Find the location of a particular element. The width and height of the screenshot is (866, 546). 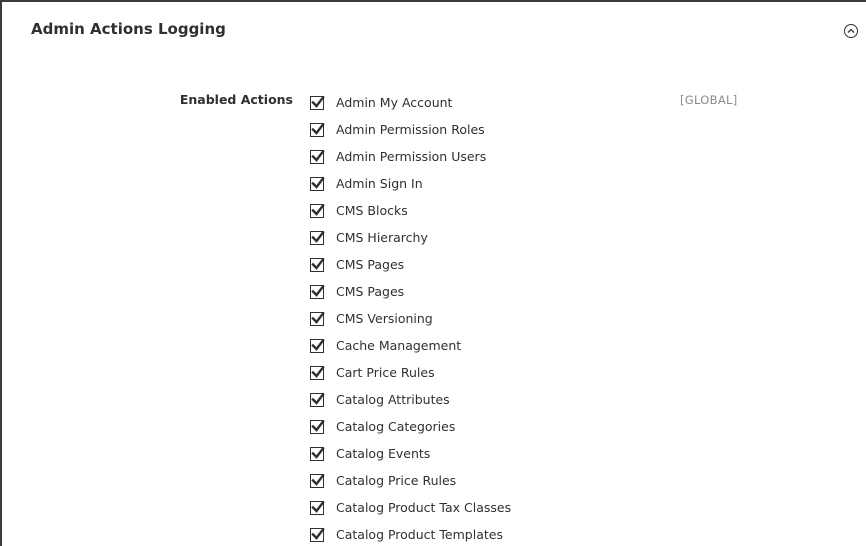

action-label: Admin Permission Roles is located at coordinates (410, 129).